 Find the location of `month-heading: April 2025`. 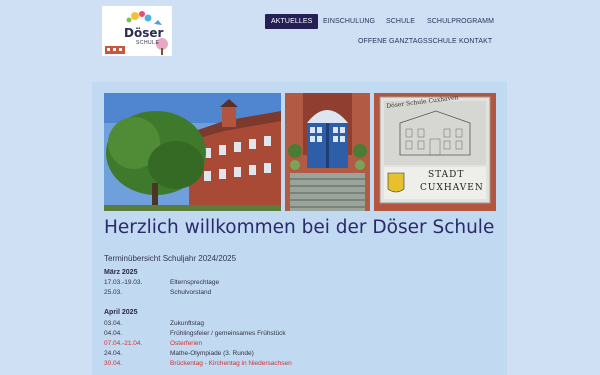

month-heading: April 2025 is located at coordinates (121, 312).